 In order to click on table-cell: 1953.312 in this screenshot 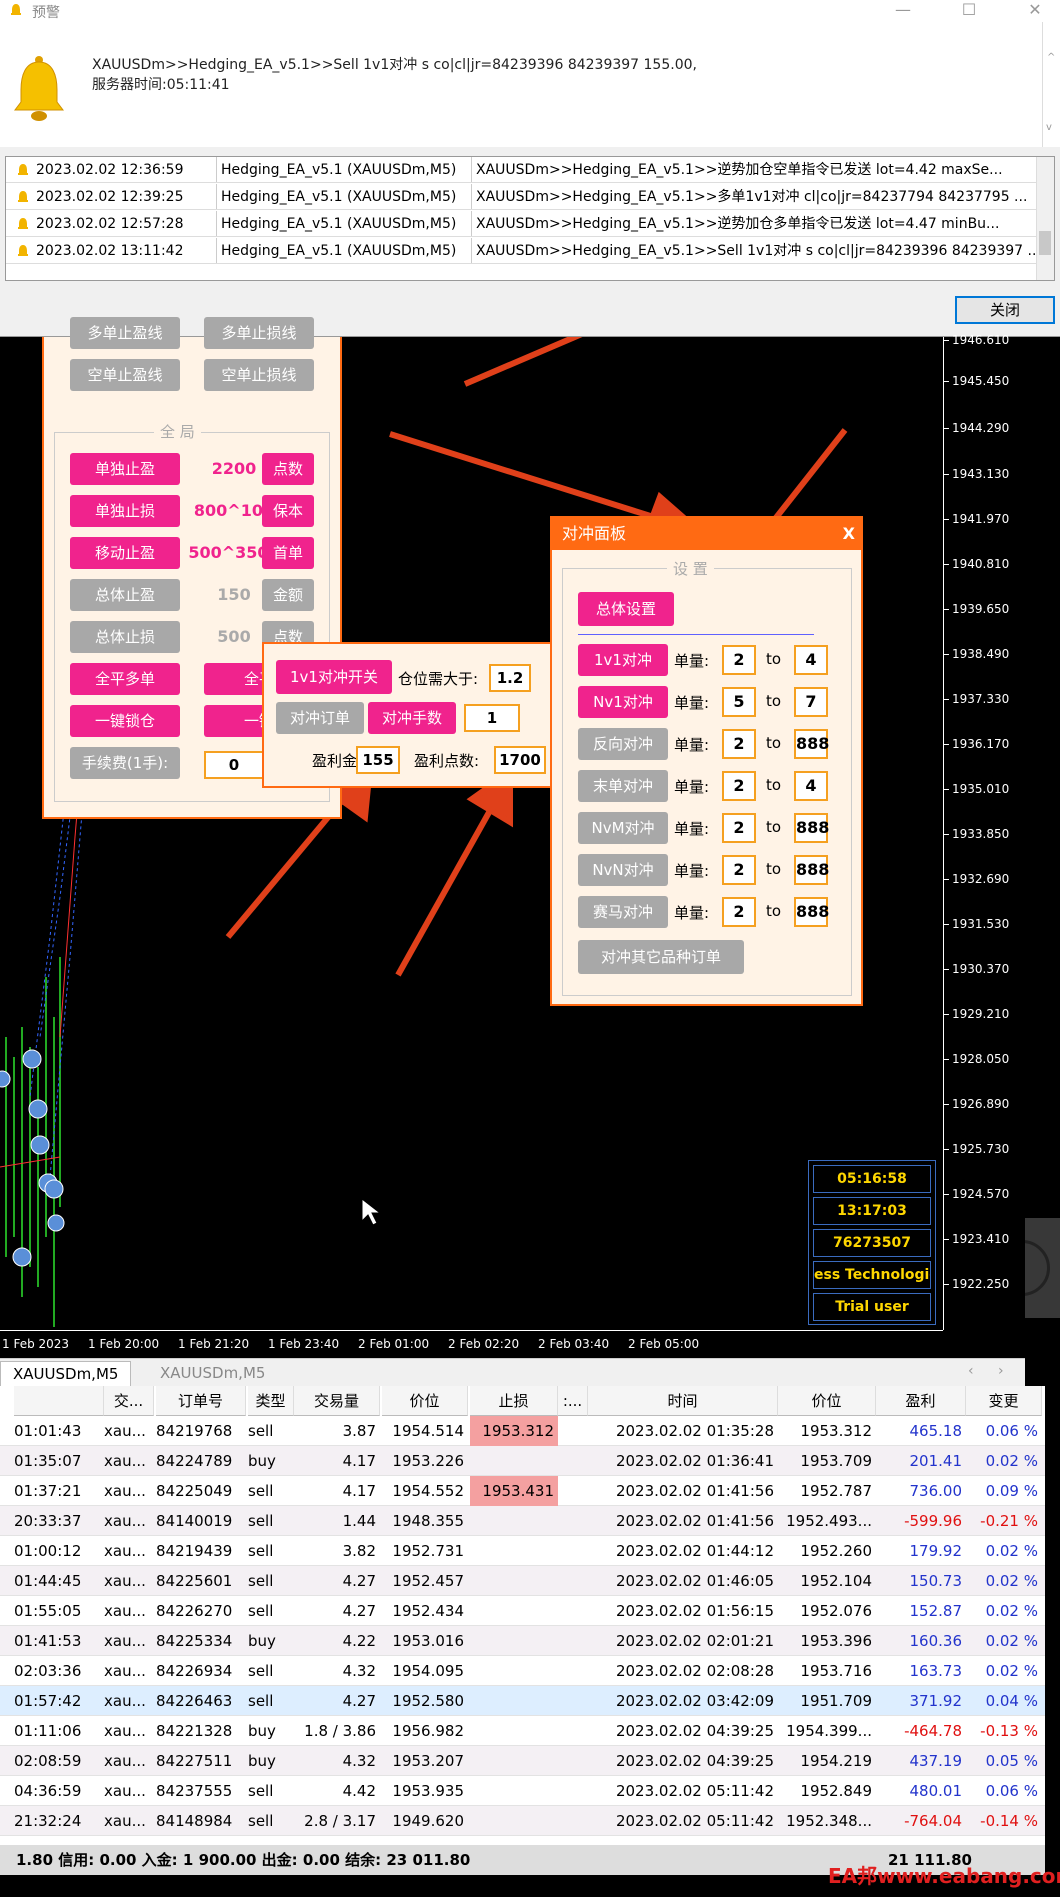, I will do `click(836, 1431)`.